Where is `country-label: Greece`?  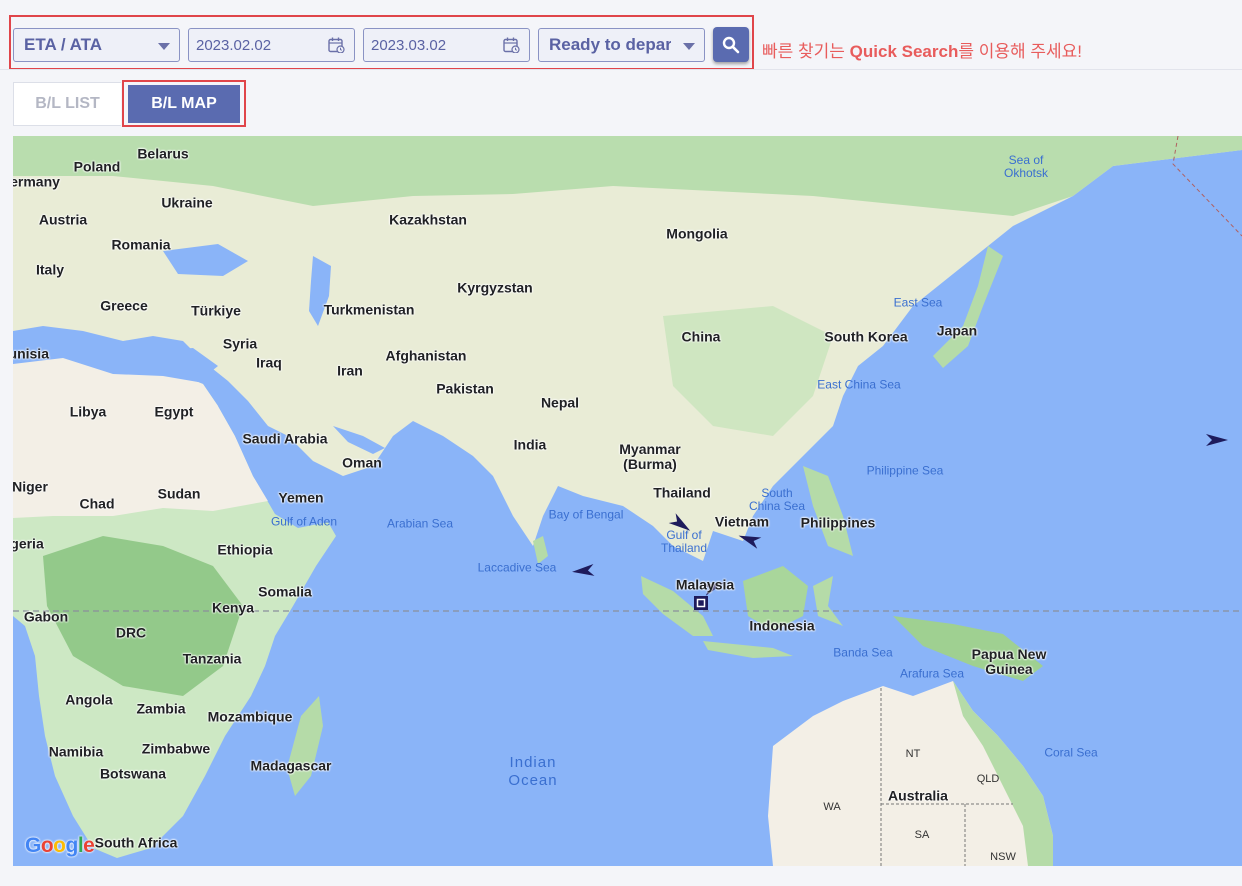
country-label: Greece is located at coordinates (124, 305).